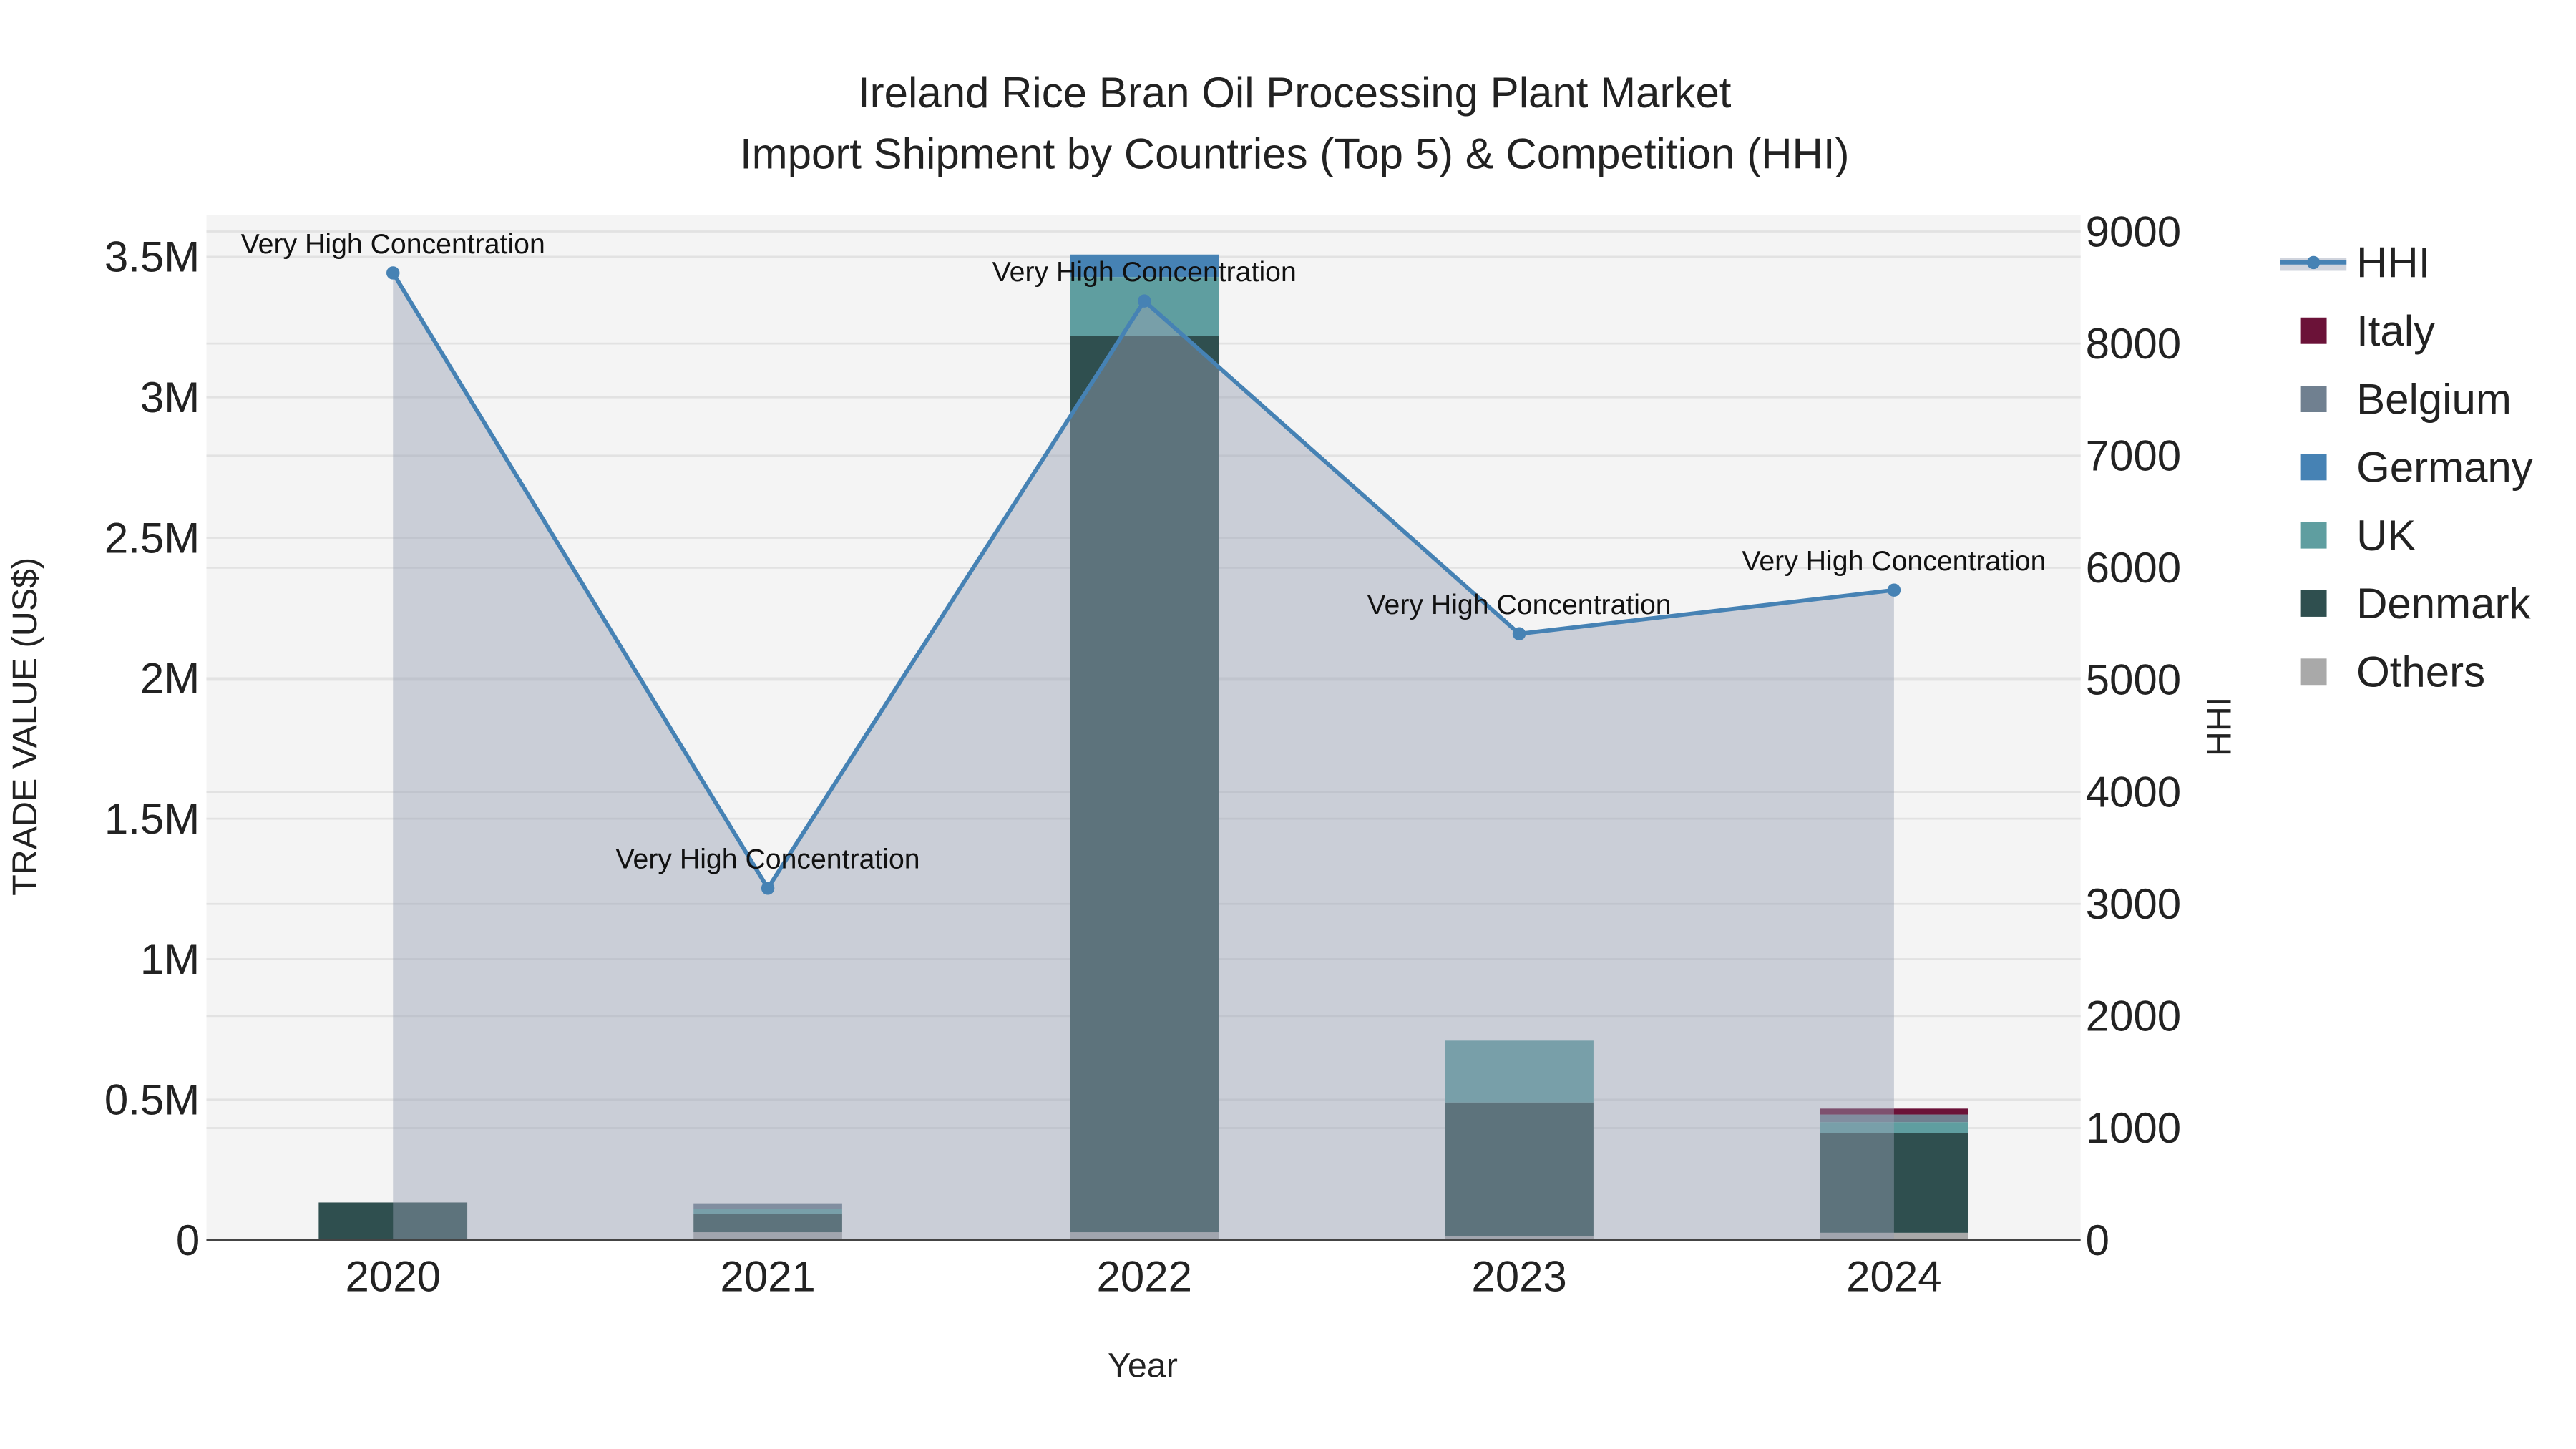 This screenshot has width=2576, height=1449. Describe the element at coordinates (188, 1240) in the screenshot. I see `y-tick-label: 0` at that location.